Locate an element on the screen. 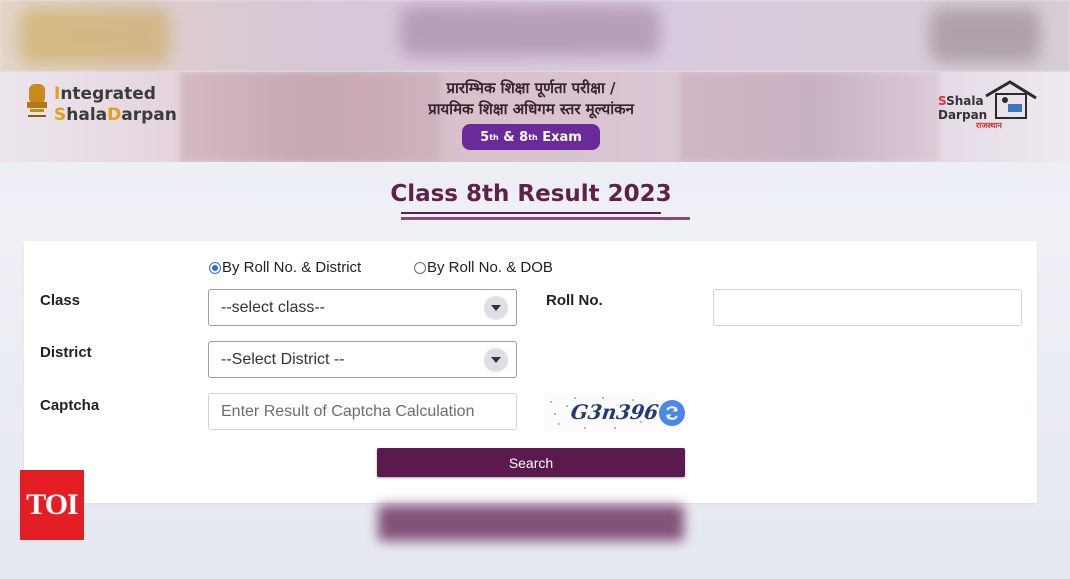 This screenshot has height=579, width=1070. integrated-shaladarpan-logo: Integrated ShalaDarpan is located at coordinates (115, 104).